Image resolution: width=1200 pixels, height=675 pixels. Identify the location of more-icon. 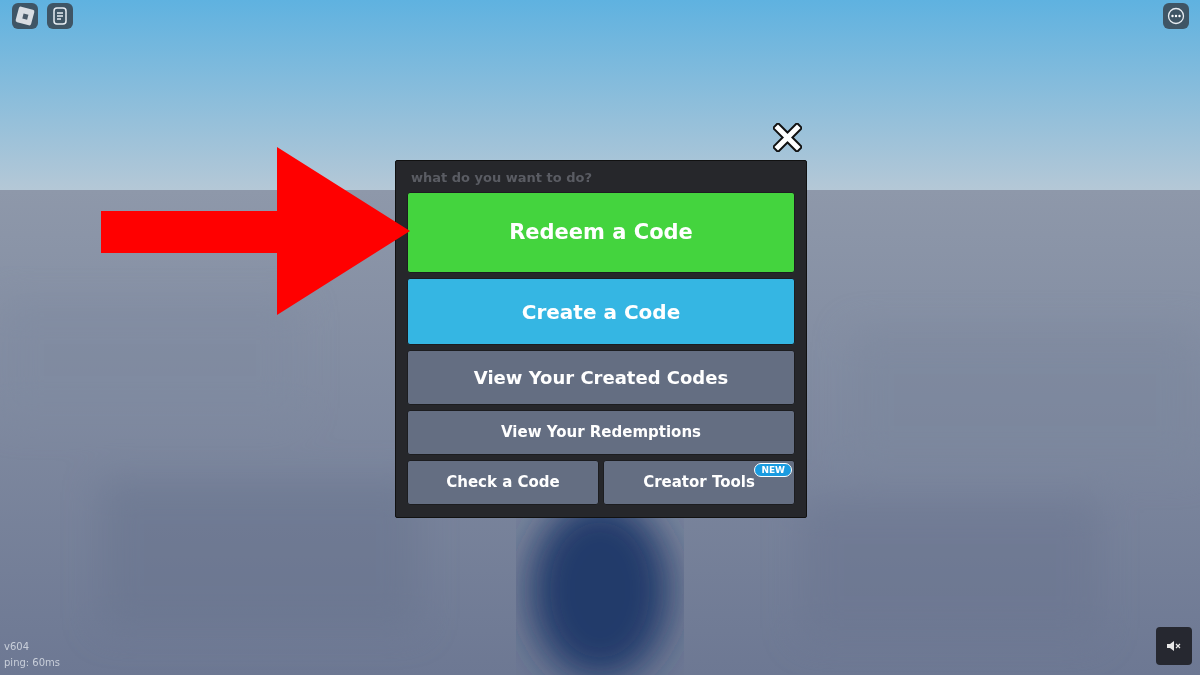
(1176, 16).